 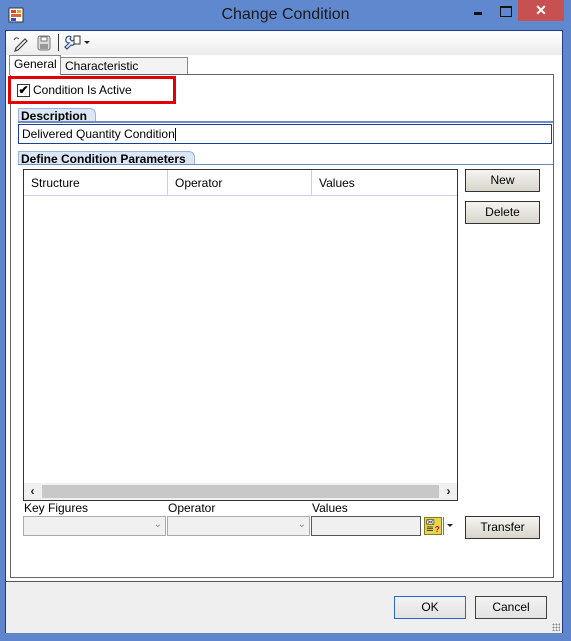 What do you see at coordinates (94, 526) in the screenshot?
I see `key-figures-select: ⌄` at bounding box center [94, 526].